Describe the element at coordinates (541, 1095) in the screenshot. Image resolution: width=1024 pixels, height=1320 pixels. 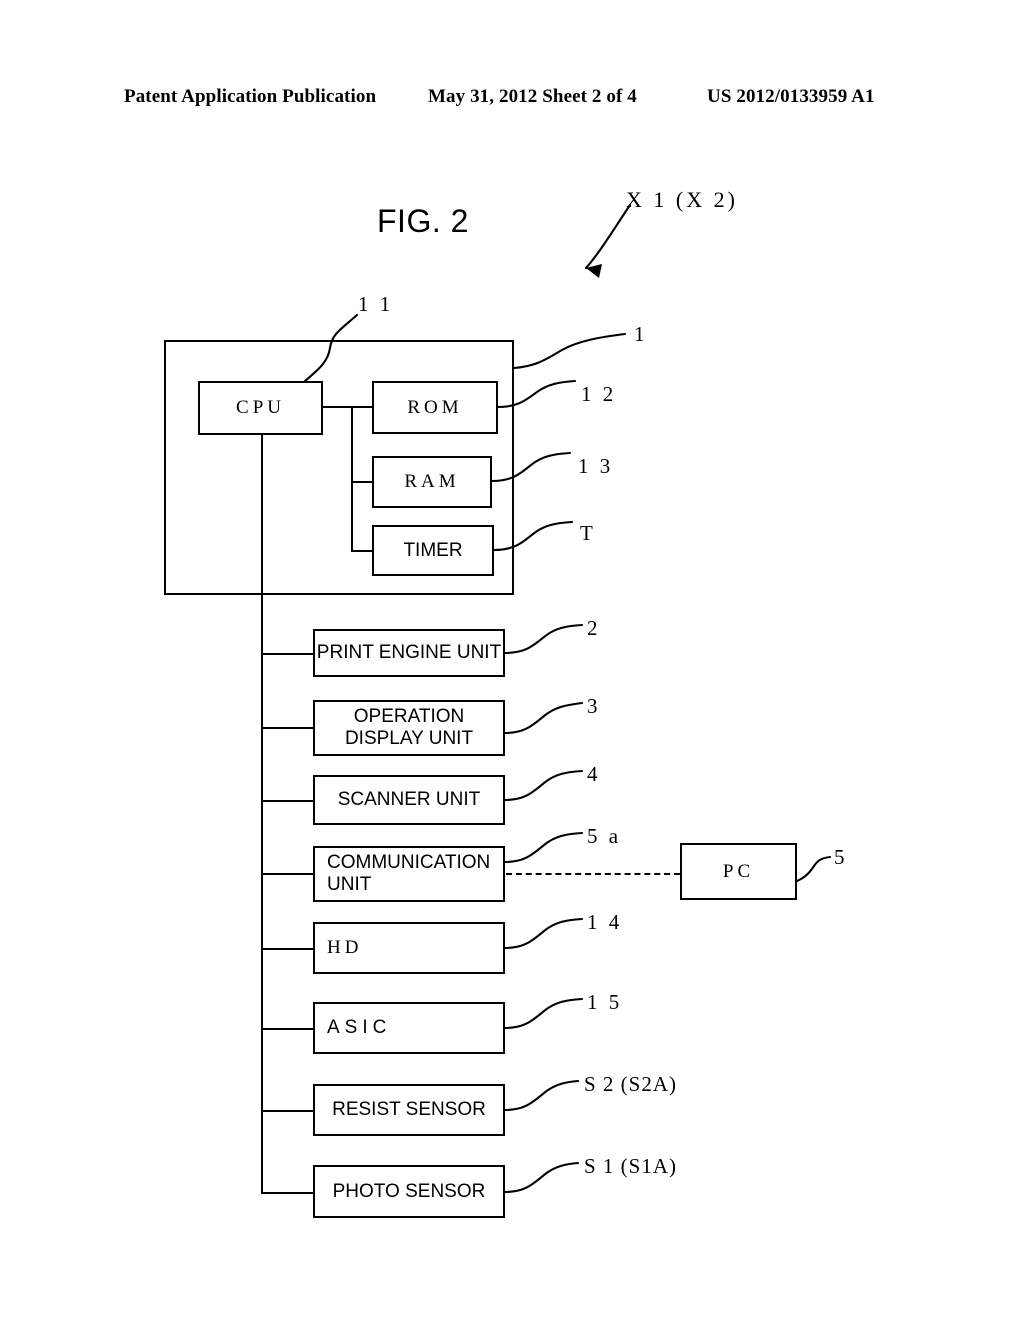
I see `leader-resist-sensor` at that location.